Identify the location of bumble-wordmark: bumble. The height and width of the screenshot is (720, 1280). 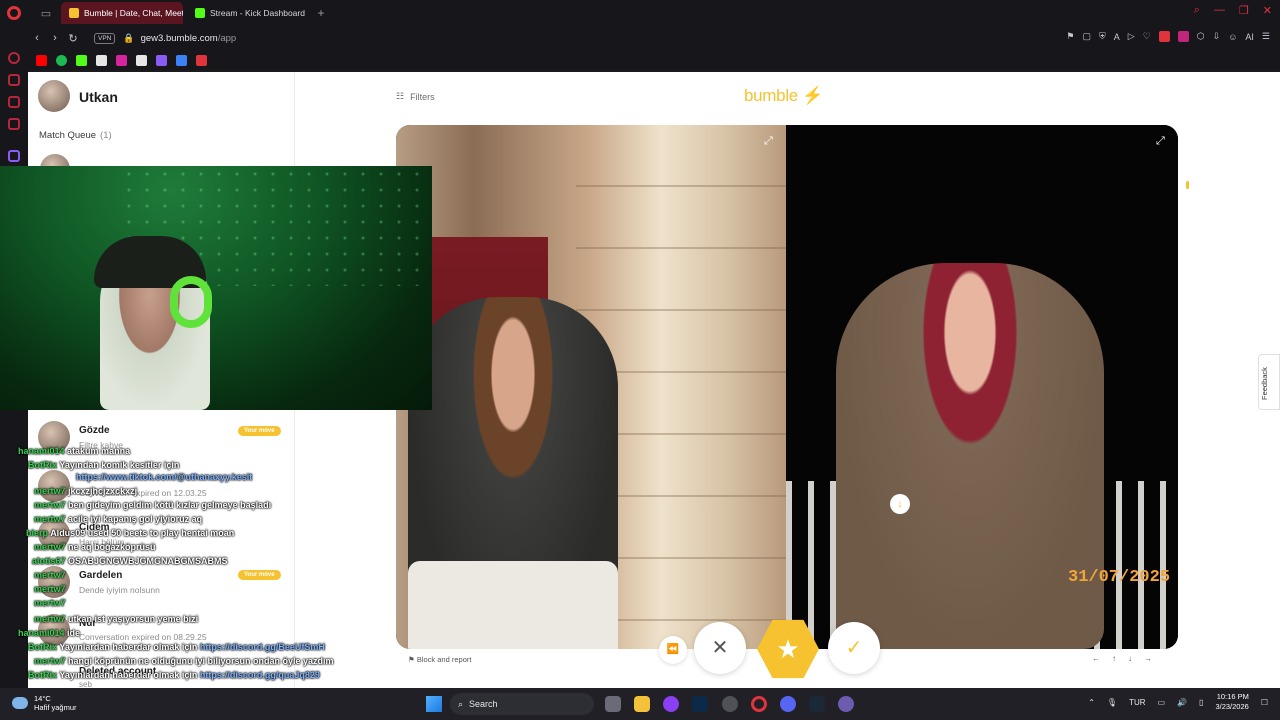
(771, 95).